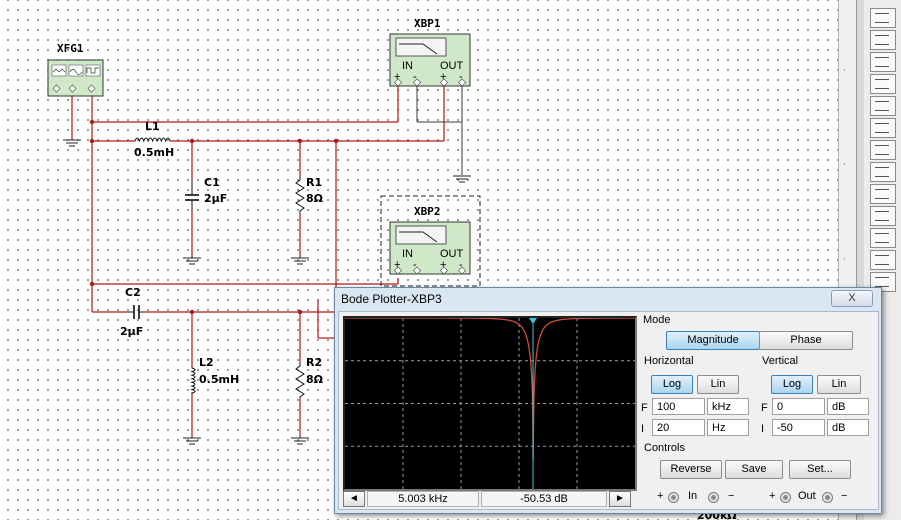 This screenshot has height=520, width=901. Describe the element at coordinates (848, 406) in the screenshot. I see `vertical-final-unit: dB` at that location.